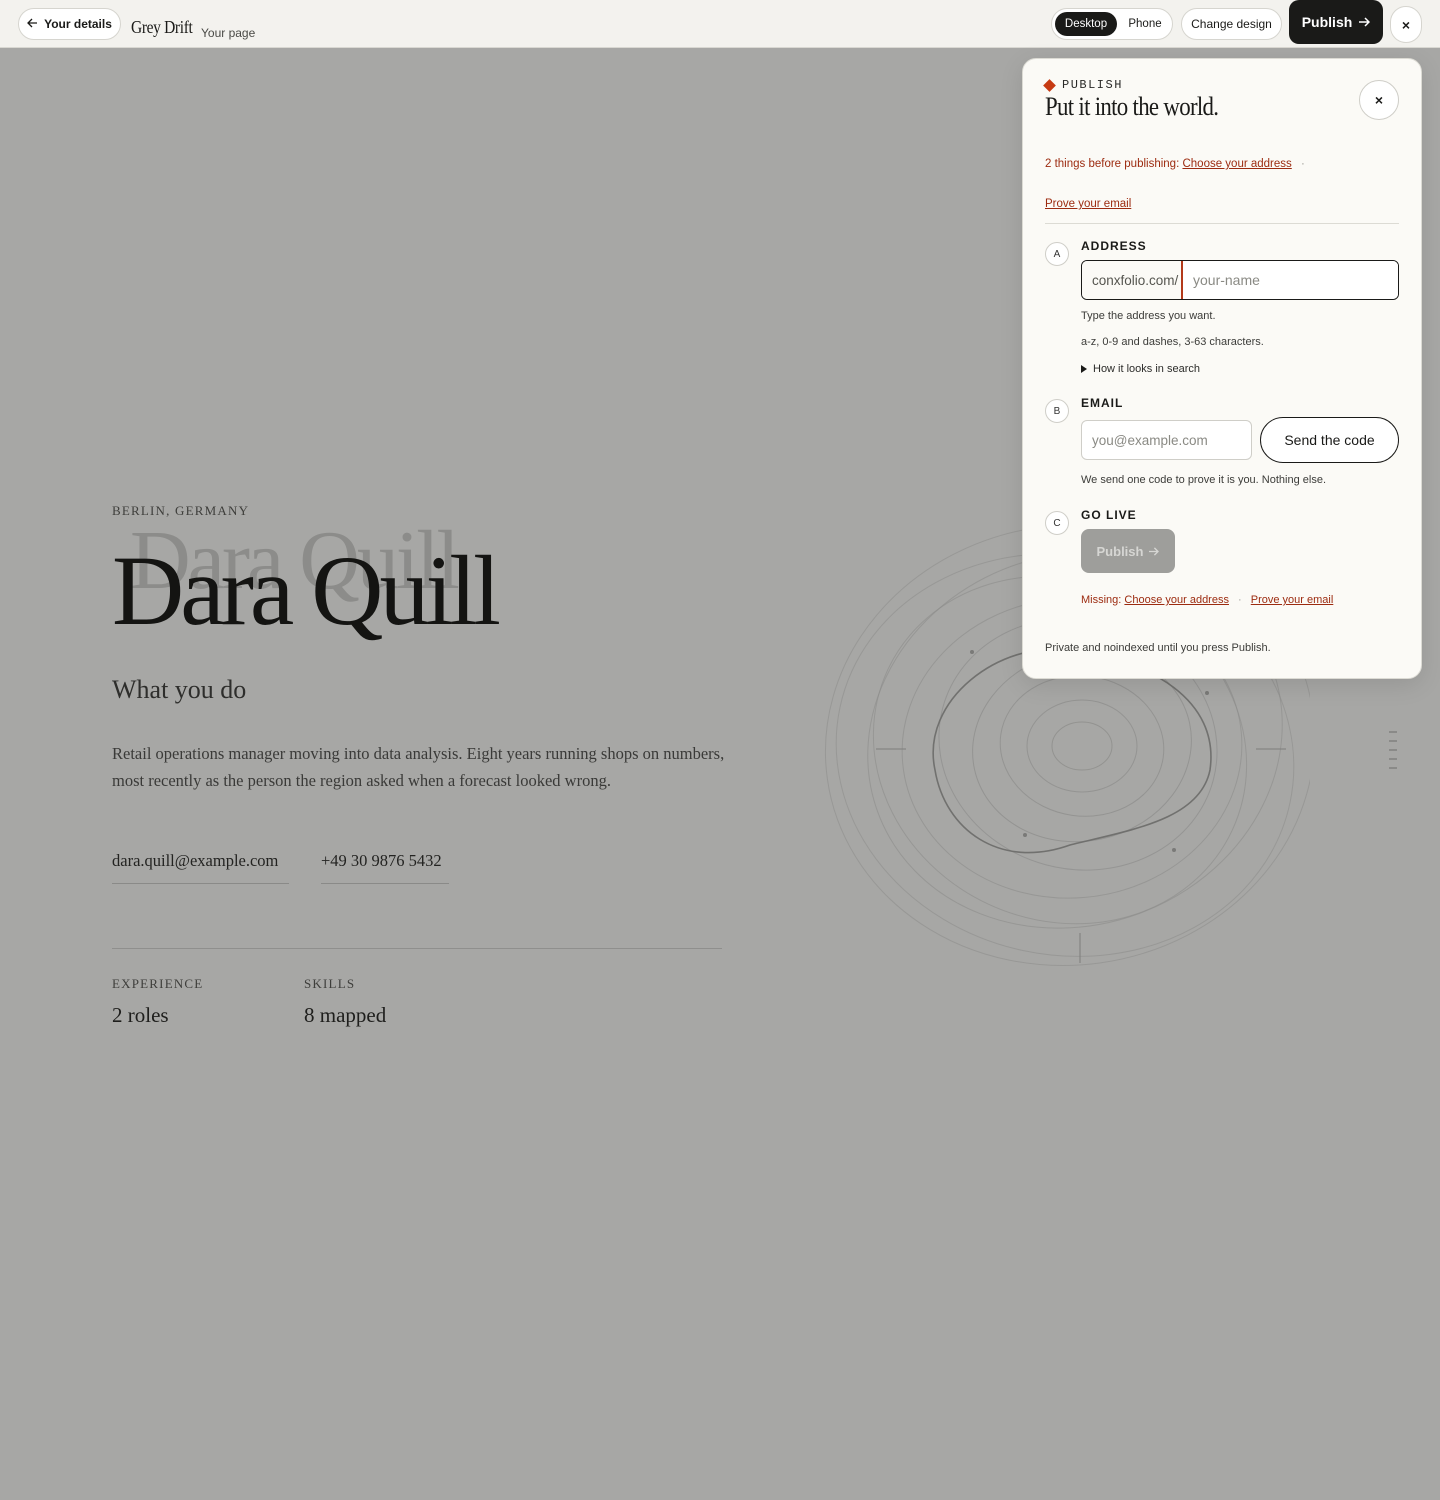 Image resolution: width=1440 pixels, height=1500 pixels. I want to click on search-preview-toggle: How it looks in search, so click(1140, 369).